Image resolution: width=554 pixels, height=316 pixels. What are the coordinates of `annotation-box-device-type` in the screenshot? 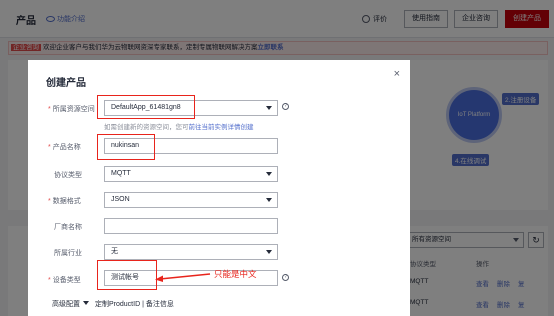 It's located at (127, 275).